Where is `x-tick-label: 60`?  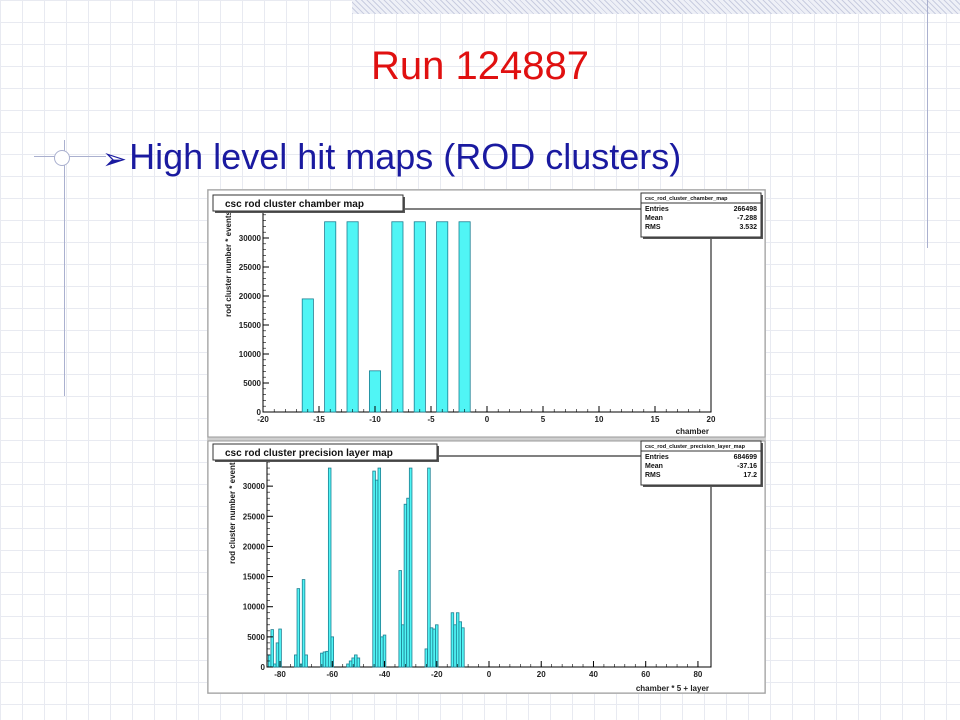 x-tick-label: 60 is located at coordinates (645, 674).